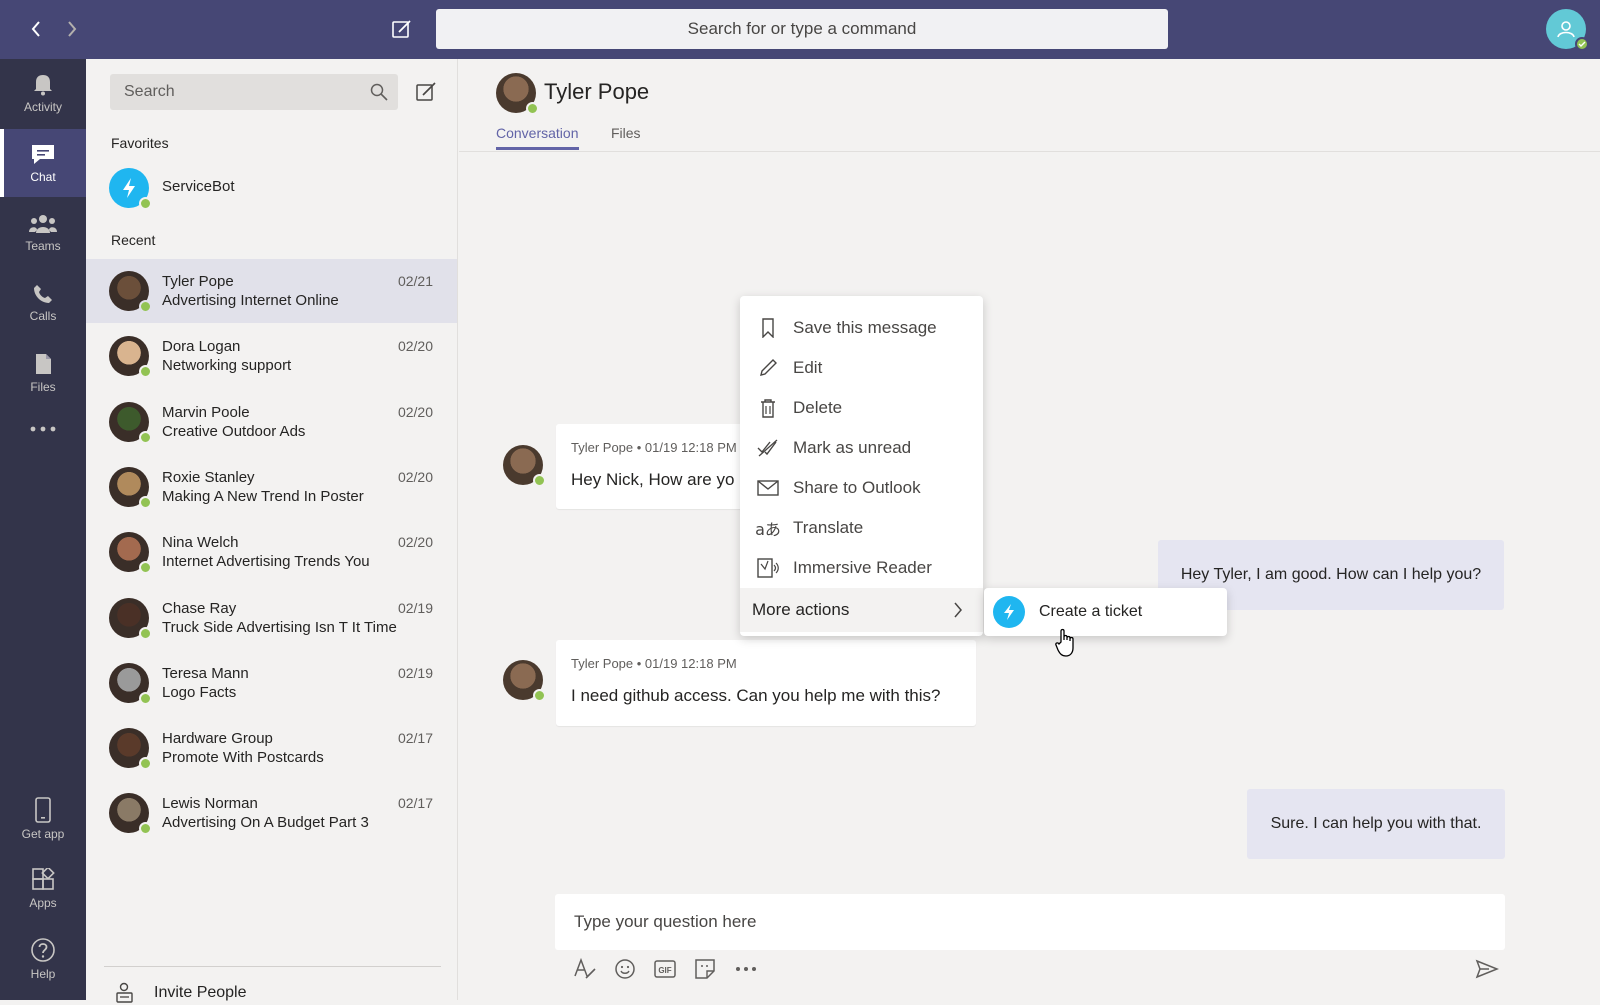 The image size is (1600, 1005). I want to click on format-icon, so click(585, 969).